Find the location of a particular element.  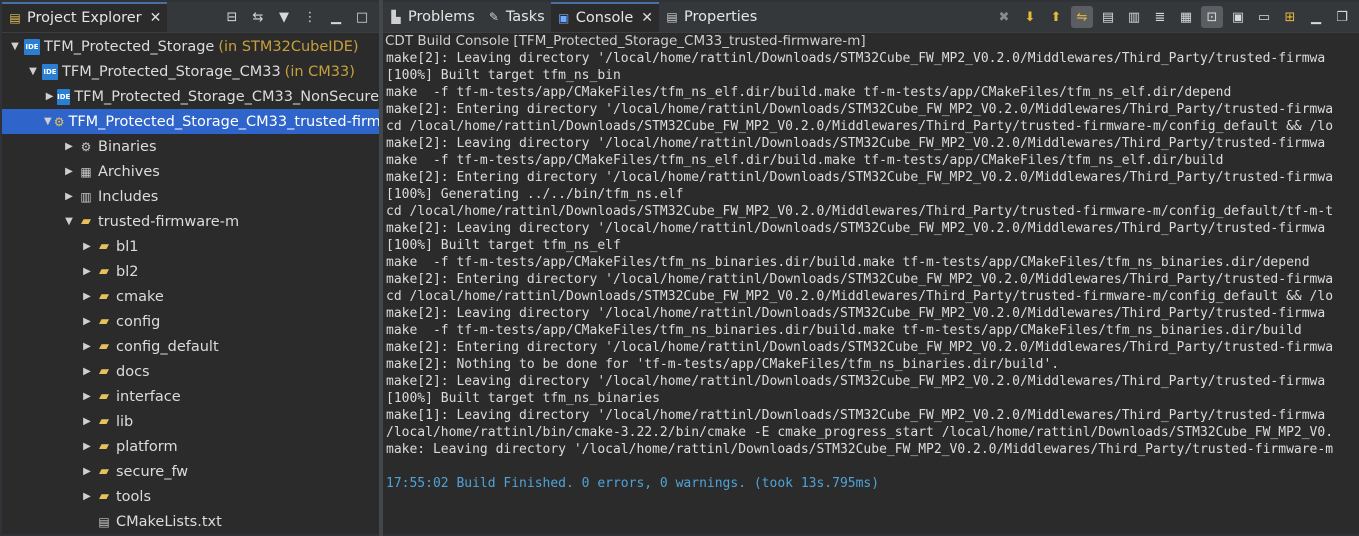

tree-item: ▶ ▰ interface is located at coordinates (190, 396).